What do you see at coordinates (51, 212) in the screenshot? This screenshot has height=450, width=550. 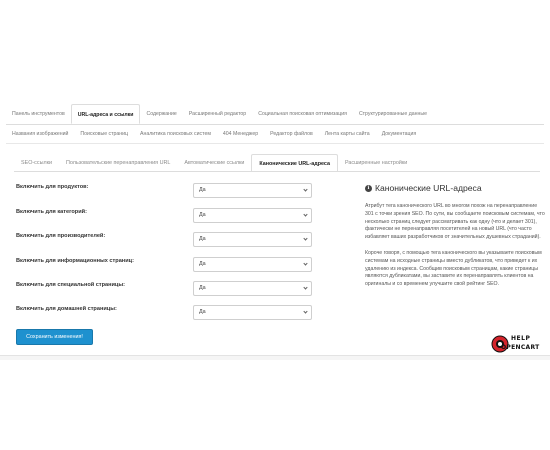 I see `label-categories: Включить для категорий:` at bounding box center [51, 212].